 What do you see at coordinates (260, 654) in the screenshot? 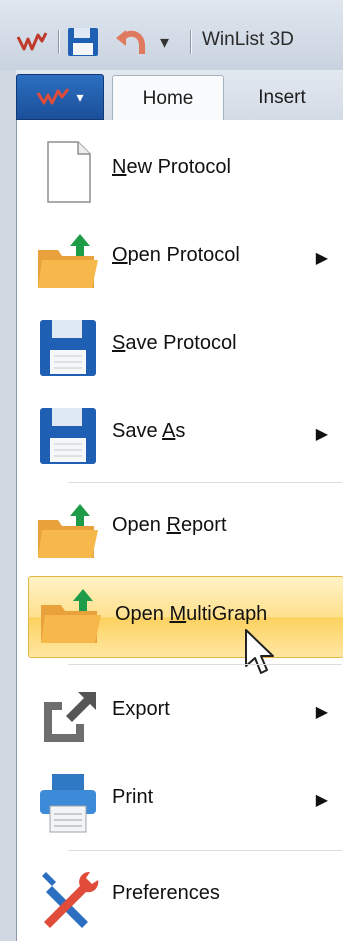
I see `mouse-cursor-icon` at bounding box center [260, 654].